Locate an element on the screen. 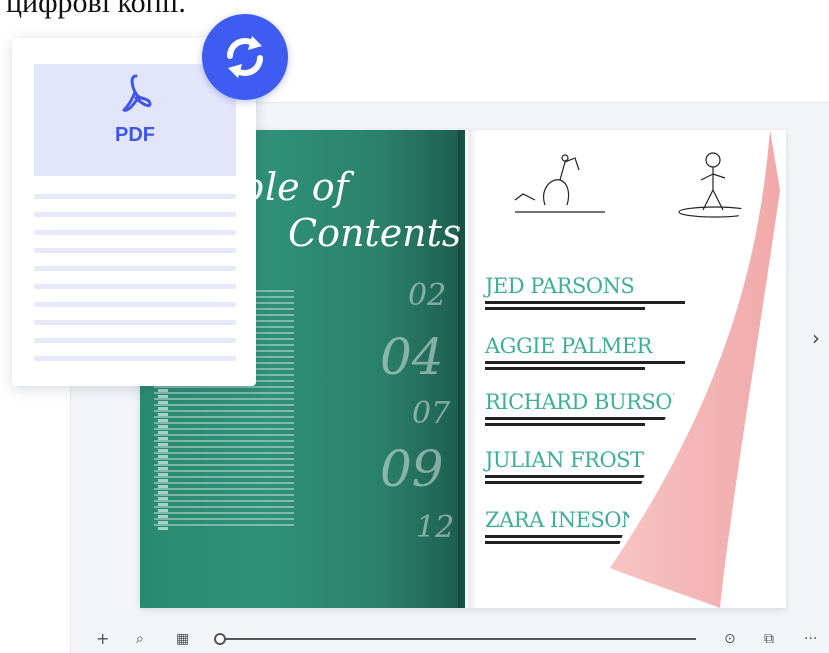 This screenshot has height=653, width=829. sync-button is located at coordinates (245, 57).